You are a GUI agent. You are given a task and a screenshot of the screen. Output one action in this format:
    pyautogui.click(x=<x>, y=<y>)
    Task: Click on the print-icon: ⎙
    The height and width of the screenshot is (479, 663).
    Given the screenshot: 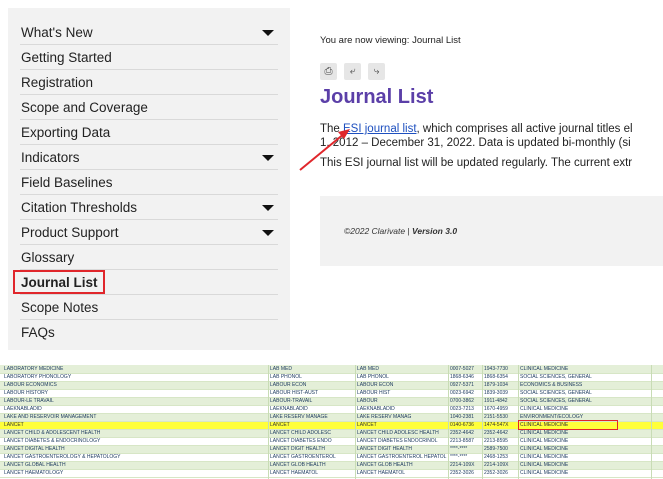 What is the action you would take?
    pyautogui.click(x=328, y=71)
    